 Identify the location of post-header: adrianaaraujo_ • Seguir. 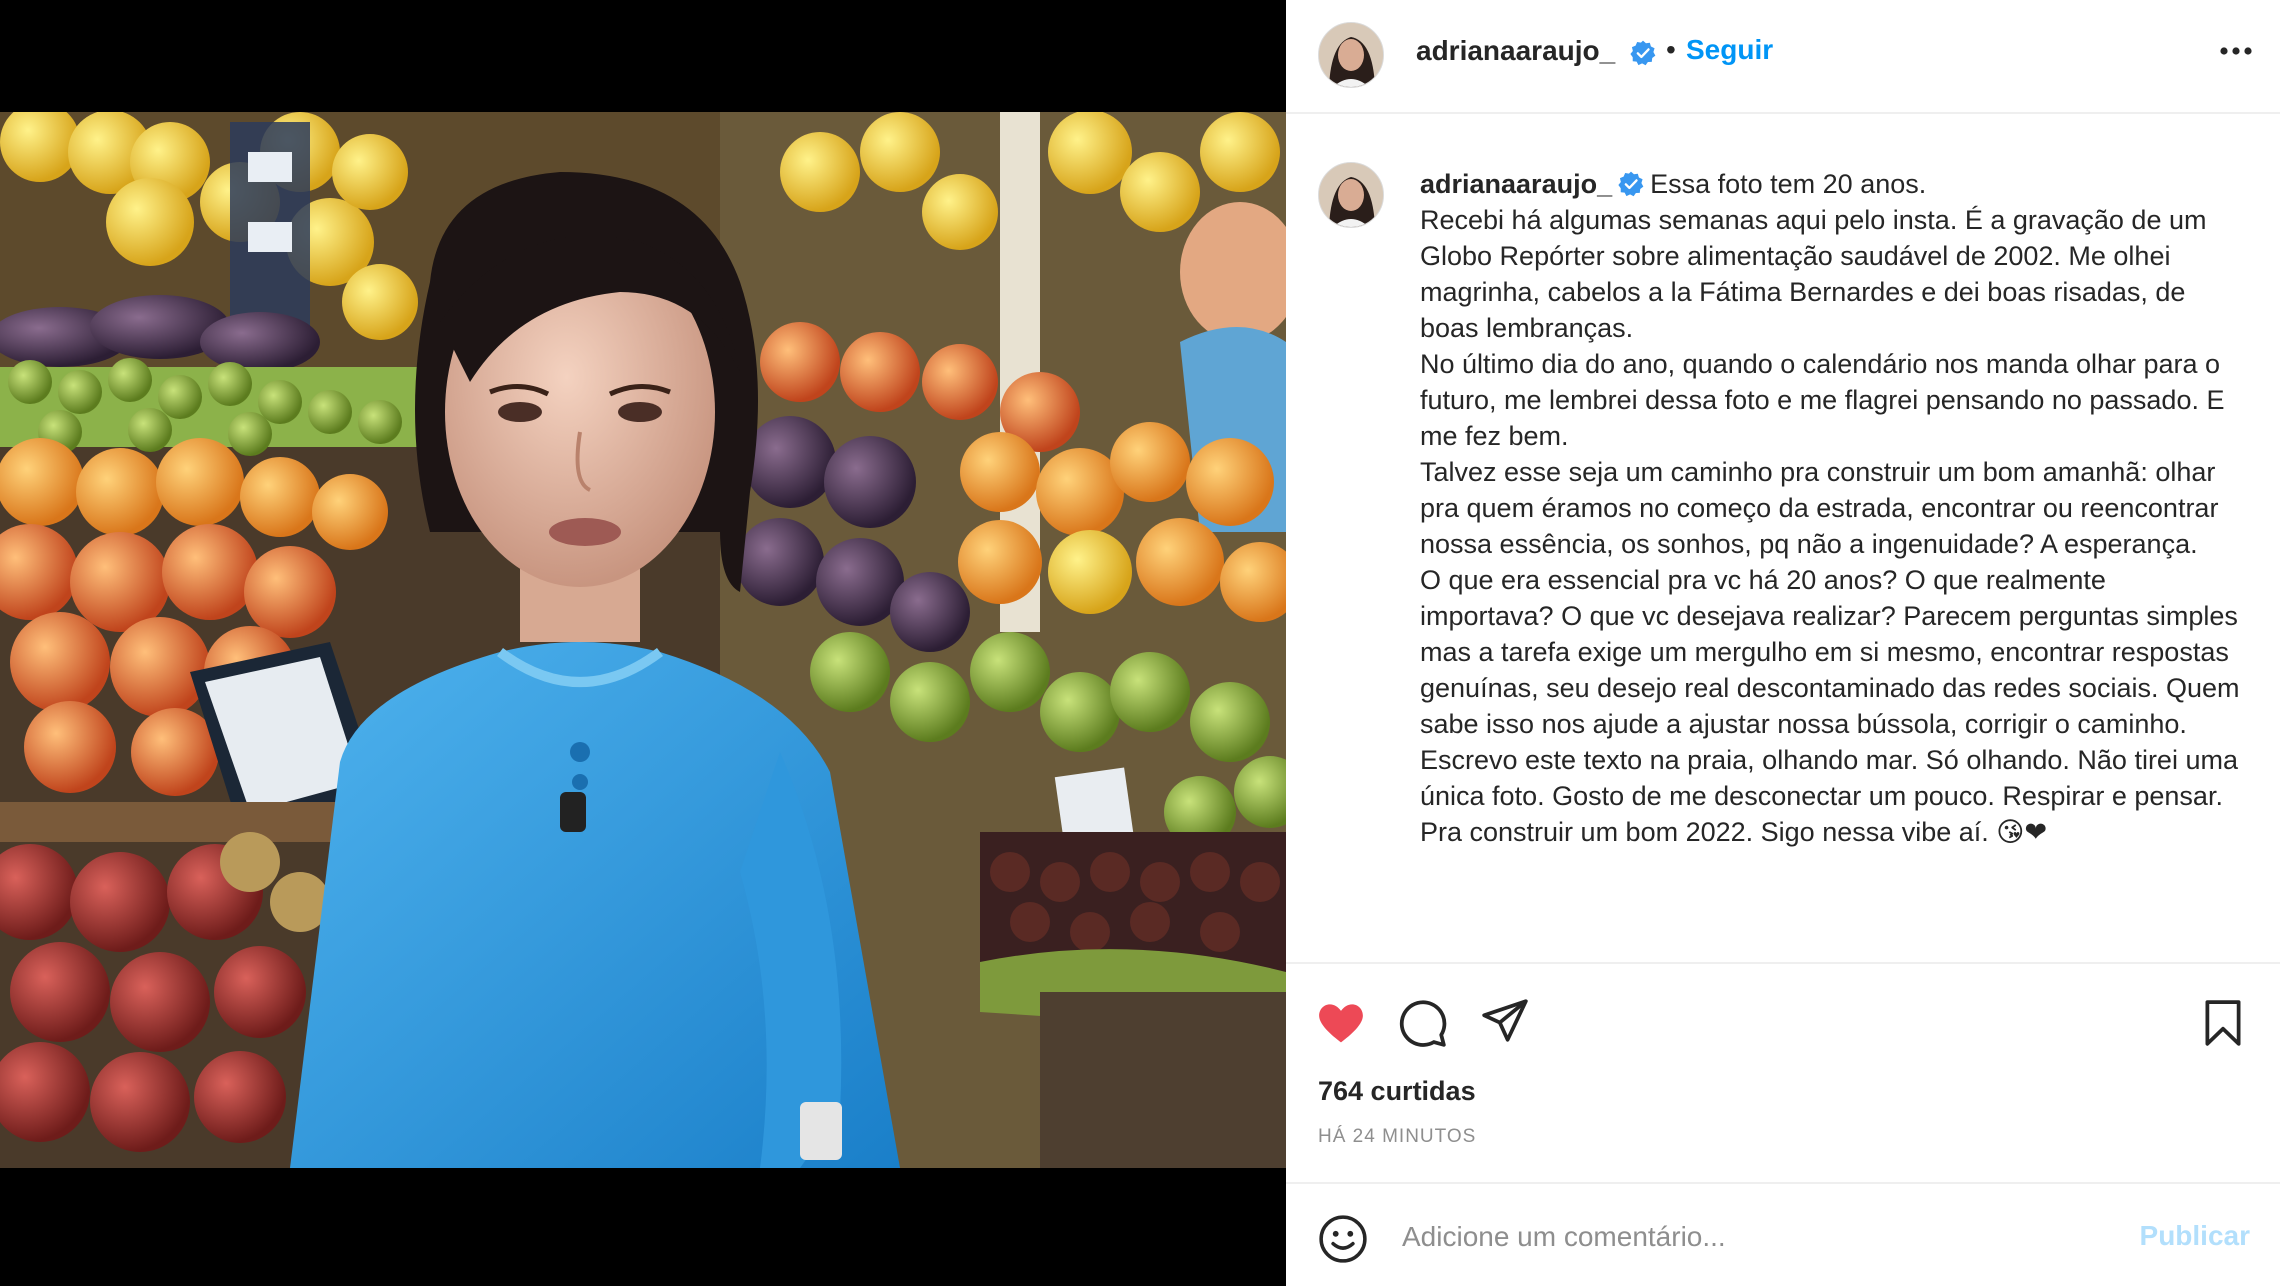
(1783, 57).